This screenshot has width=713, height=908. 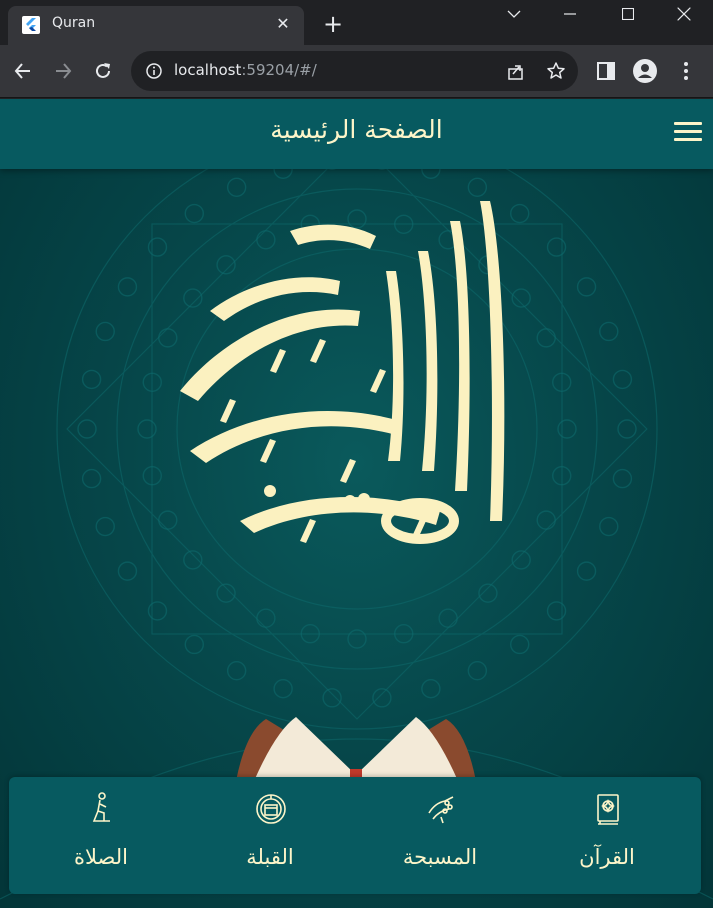 I want to click on browser-toolbar: localhost:59204/#/, so click(x=356, y=71).